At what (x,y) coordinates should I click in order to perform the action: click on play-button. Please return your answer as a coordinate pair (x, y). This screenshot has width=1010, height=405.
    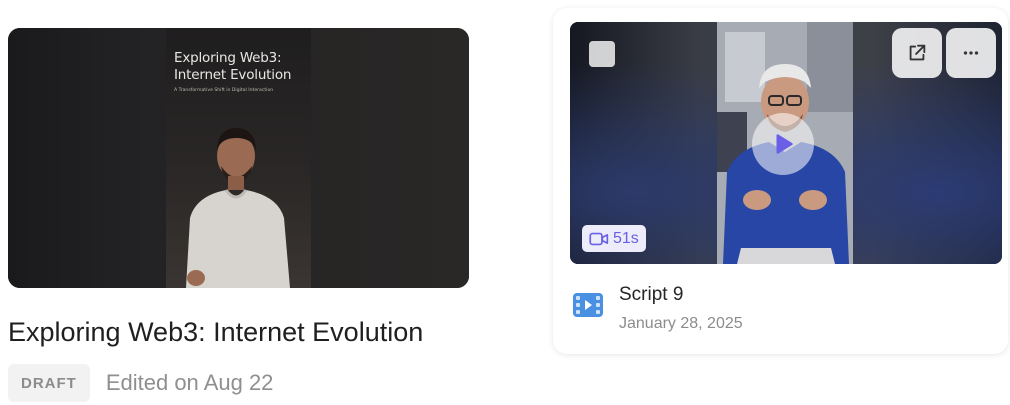
    Looking at the image, I should click on (783, 144).